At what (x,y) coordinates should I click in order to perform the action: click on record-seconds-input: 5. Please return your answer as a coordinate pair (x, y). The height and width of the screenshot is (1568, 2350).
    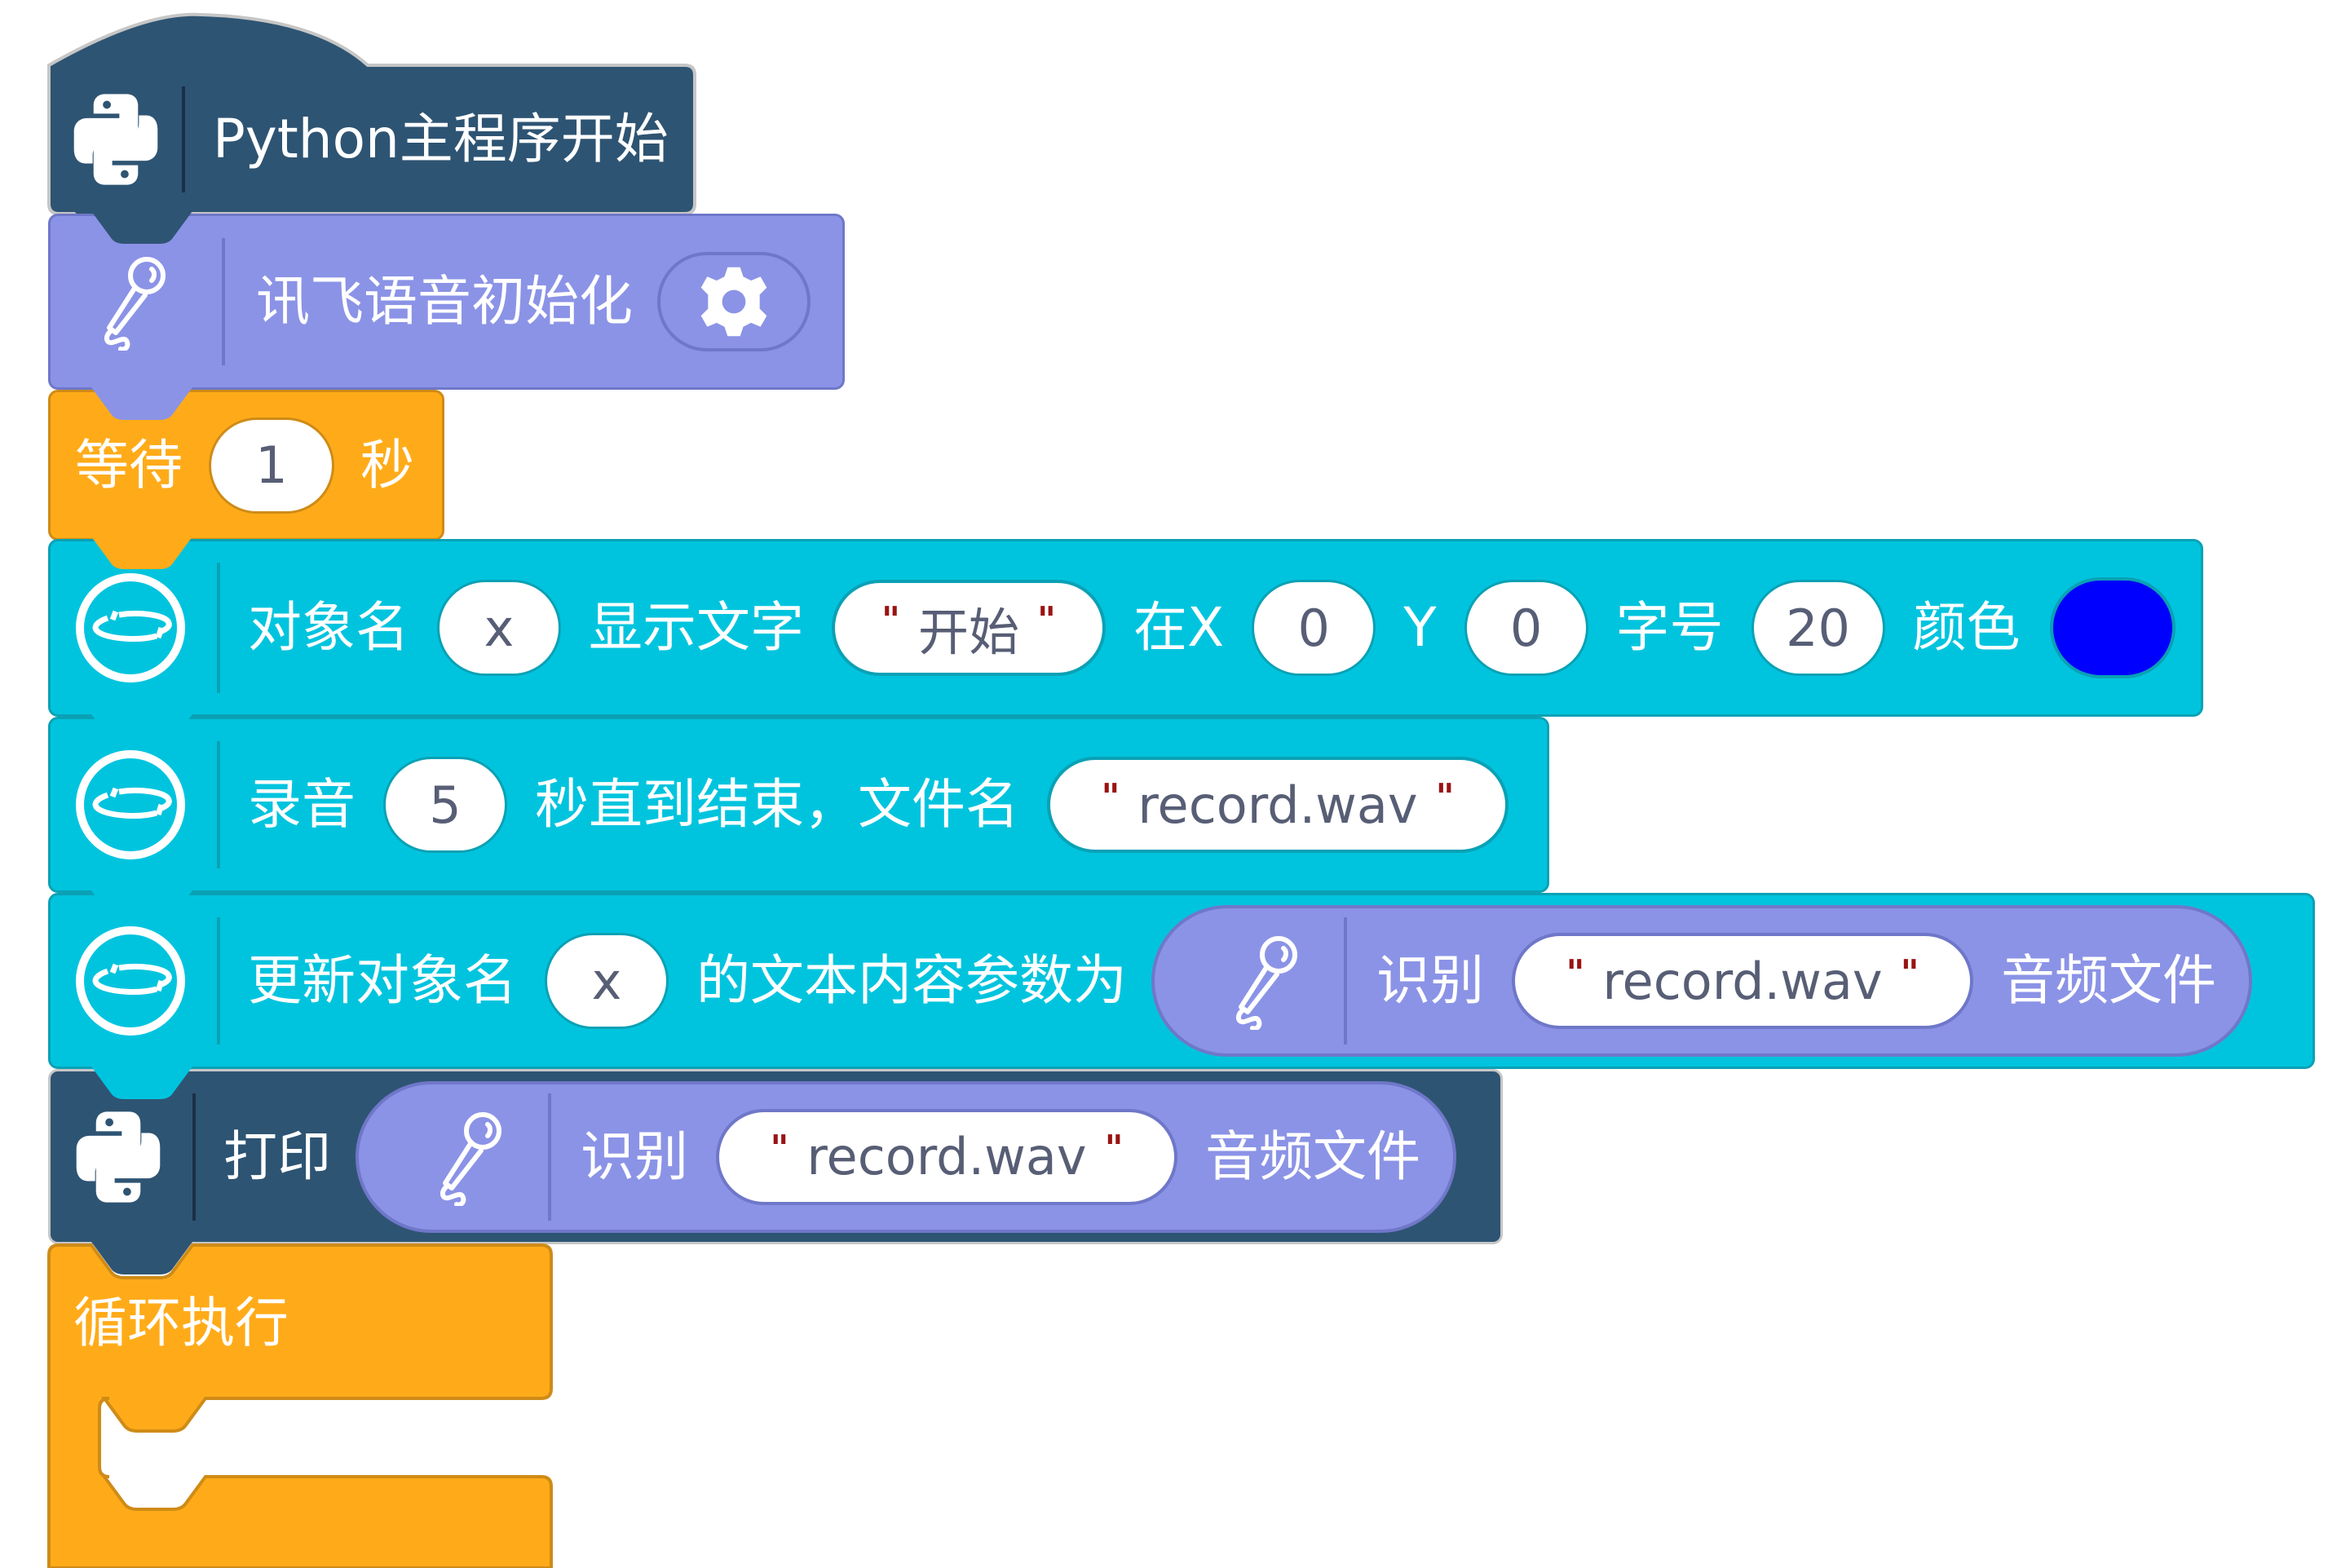
    Looking at the image, I should click on (445, 805).